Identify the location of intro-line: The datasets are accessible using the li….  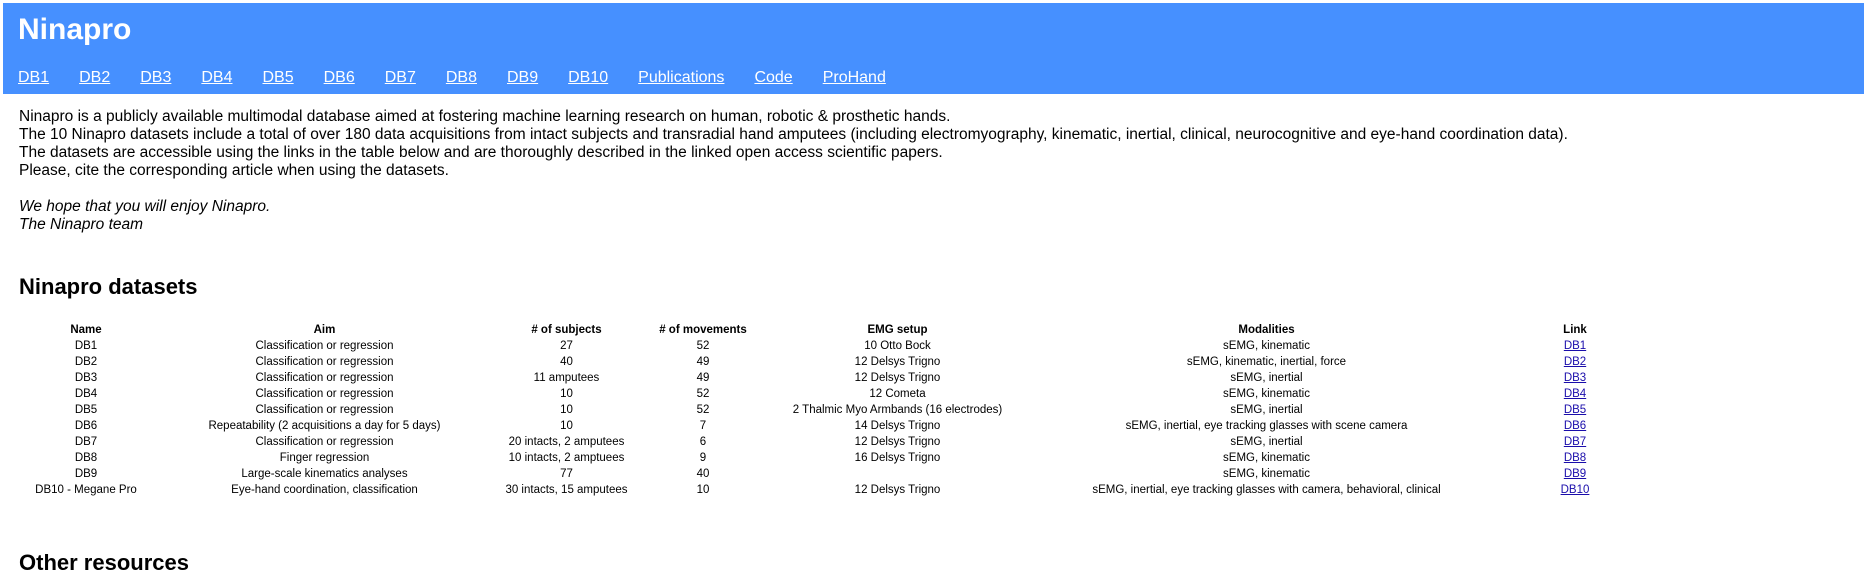
(481, 152).